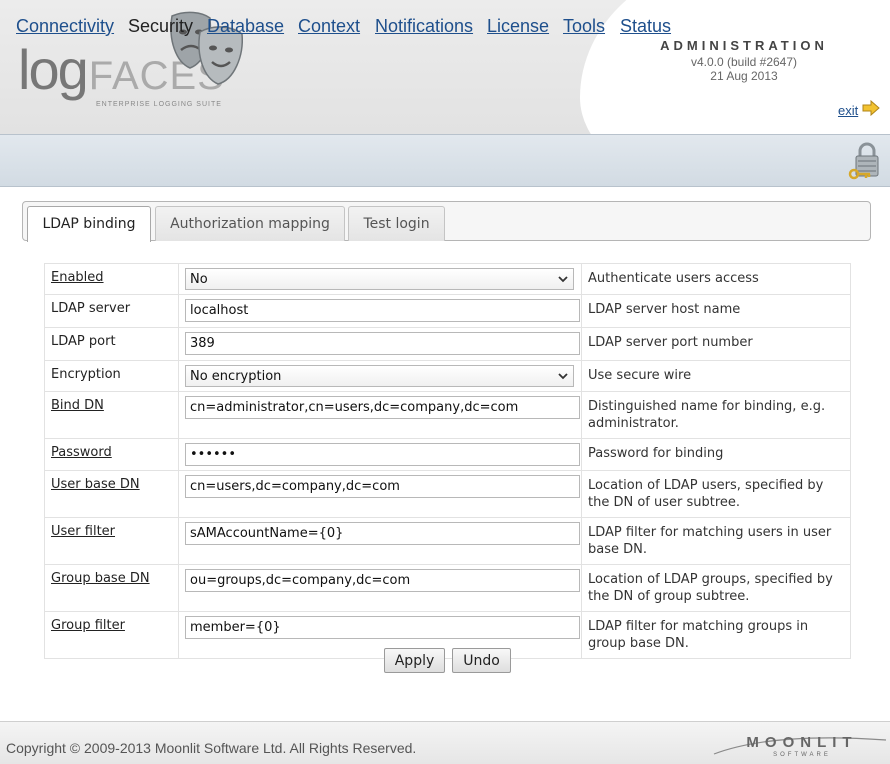 Image resolution: width=890 pixels, height=764 pixels. I want to click on encryption-value: No encryption, so click(236, 376).